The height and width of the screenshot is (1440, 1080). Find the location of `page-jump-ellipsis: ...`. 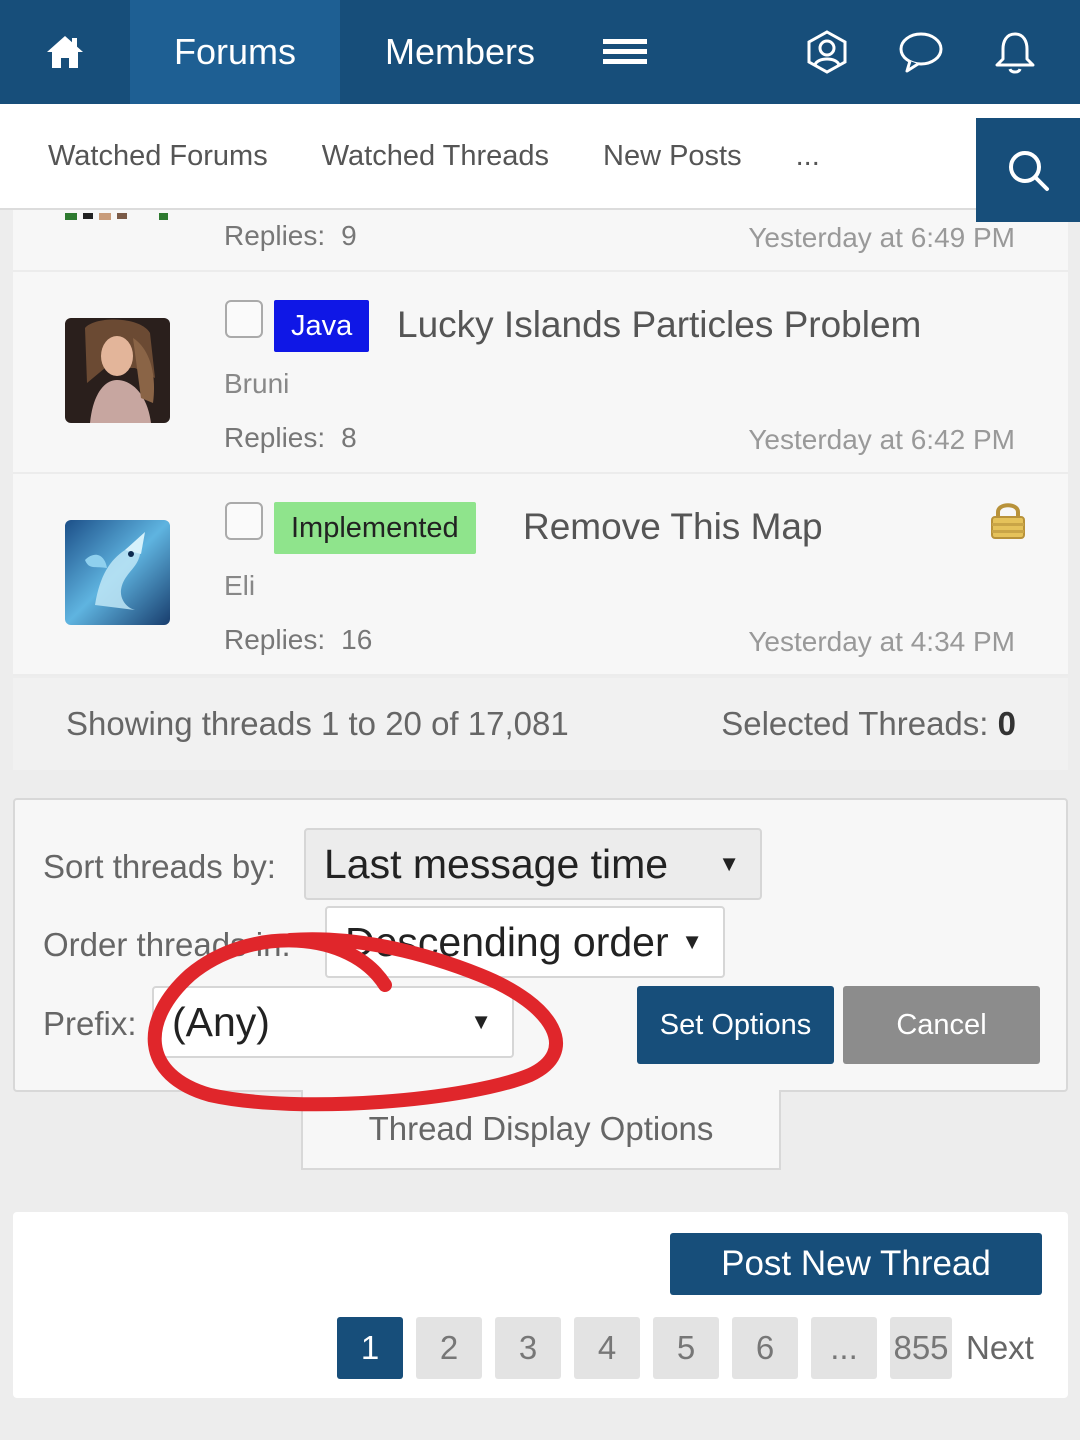

page-jump-ellipsis: ... is located at coordinates (844, 1348).